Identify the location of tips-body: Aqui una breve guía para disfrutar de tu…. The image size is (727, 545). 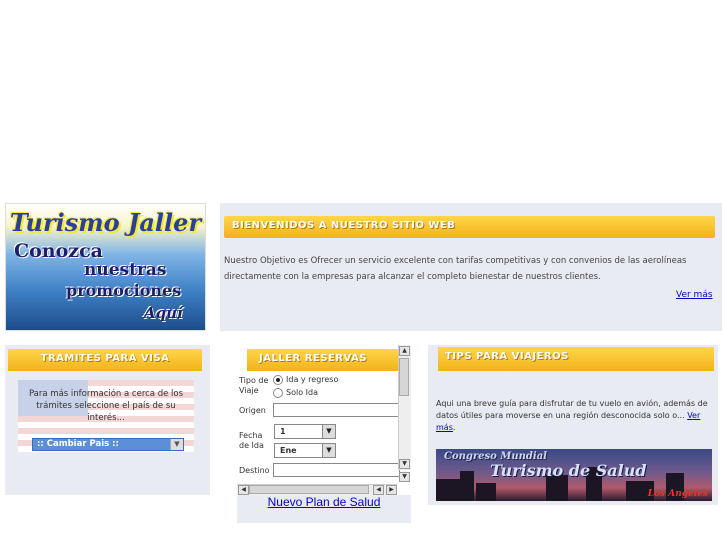
(572, 409).